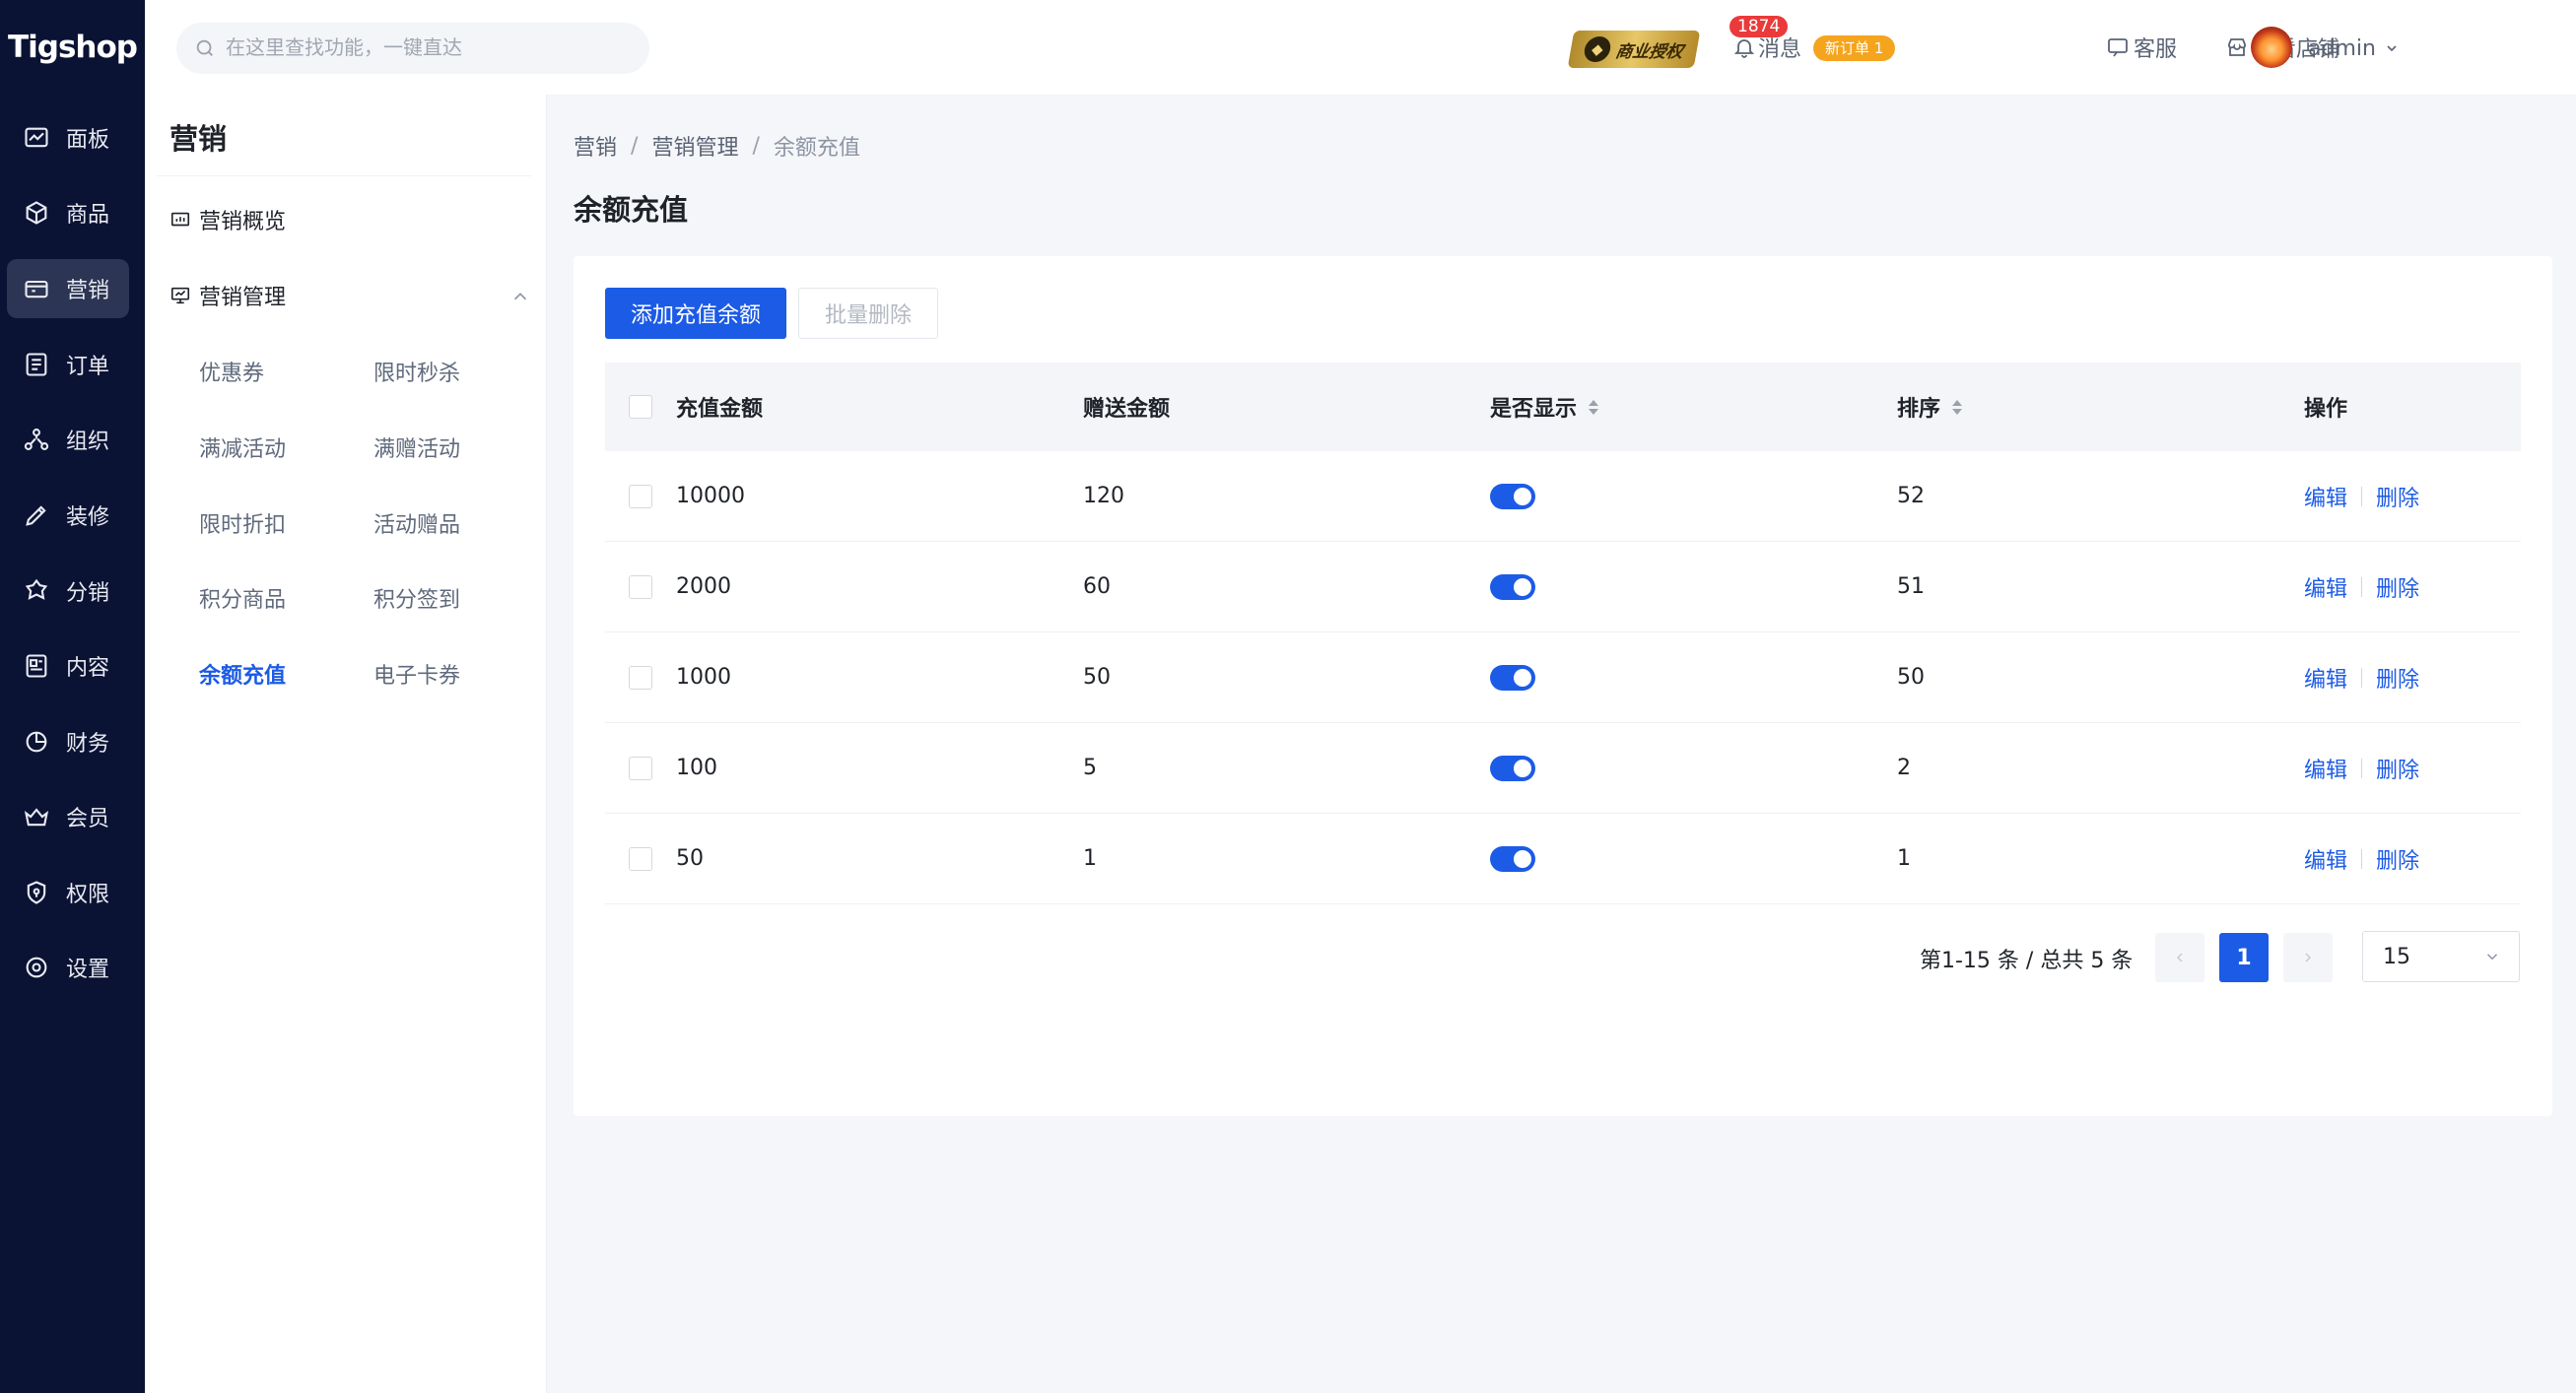  Describe the element at coordinates (72, 47) in the screenshot. I see `logo: Tigshop` at that location.